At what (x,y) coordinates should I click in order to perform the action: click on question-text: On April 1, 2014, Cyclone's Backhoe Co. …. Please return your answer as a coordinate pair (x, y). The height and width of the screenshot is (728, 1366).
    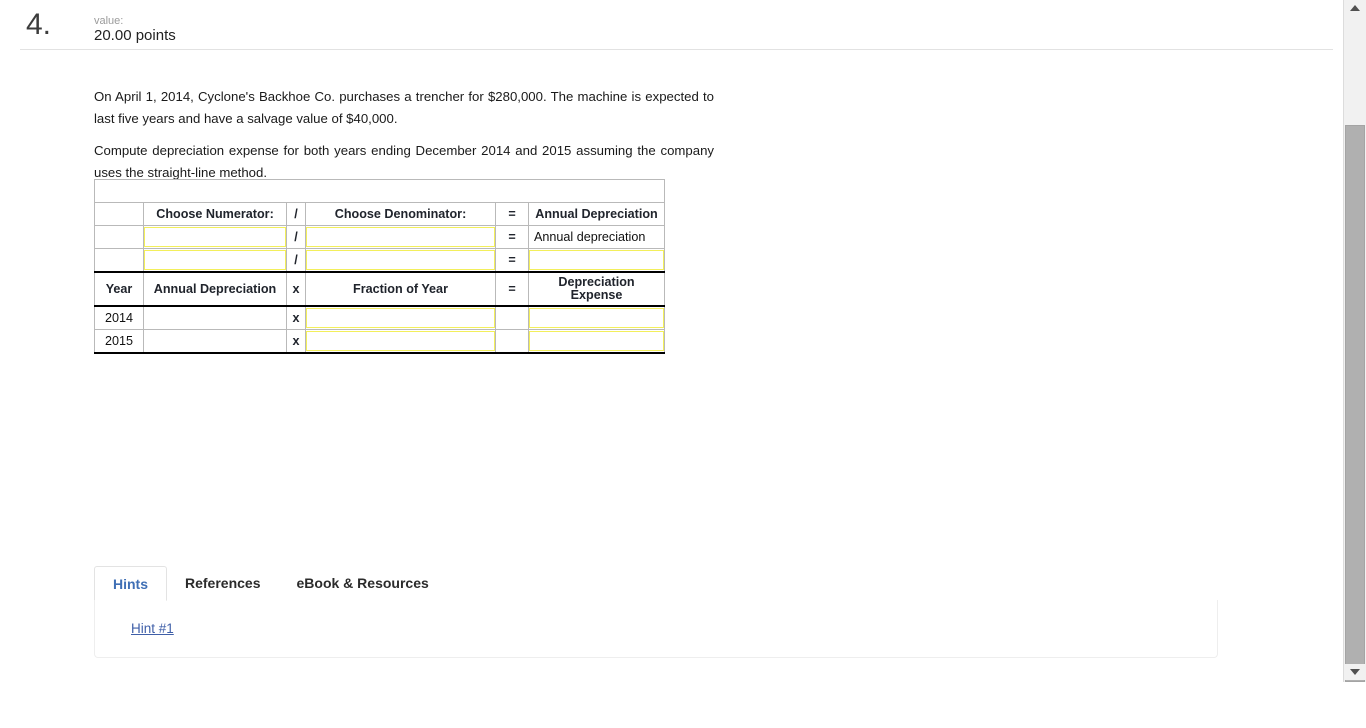
    Looking at the image, I should click on (404, 140).